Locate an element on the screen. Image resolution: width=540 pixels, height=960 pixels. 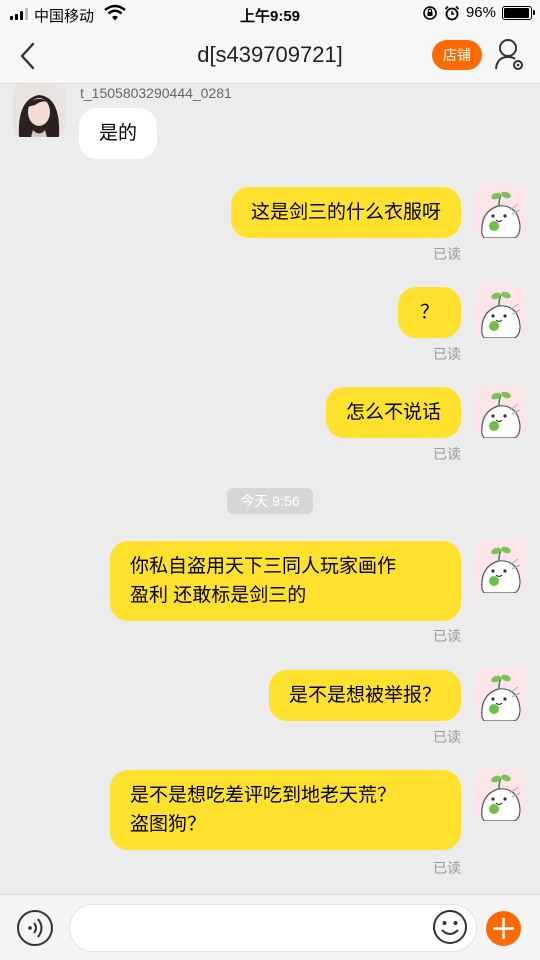
shop-button: 店铺 is located at coordinates (457, 55).